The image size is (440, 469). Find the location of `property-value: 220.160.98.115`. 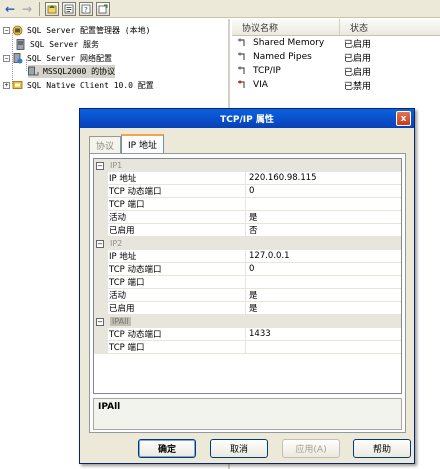

property-value: 220.160.98.115 is located at coordinates (323, 178).